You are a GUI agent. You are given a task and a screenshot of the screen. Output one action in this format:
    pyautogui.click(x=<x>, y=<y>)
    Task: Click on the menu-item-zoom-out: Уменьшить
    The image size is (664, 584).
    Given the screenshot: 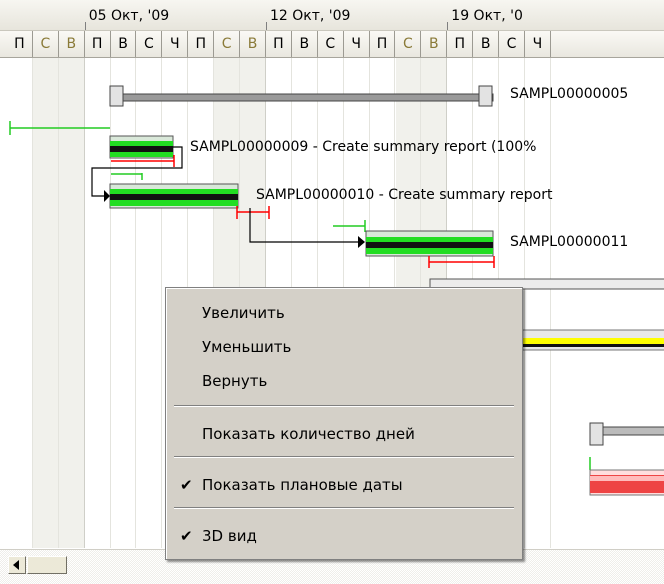 What is the action you would take?
    pyautogui.click(x=344, y=347)
    